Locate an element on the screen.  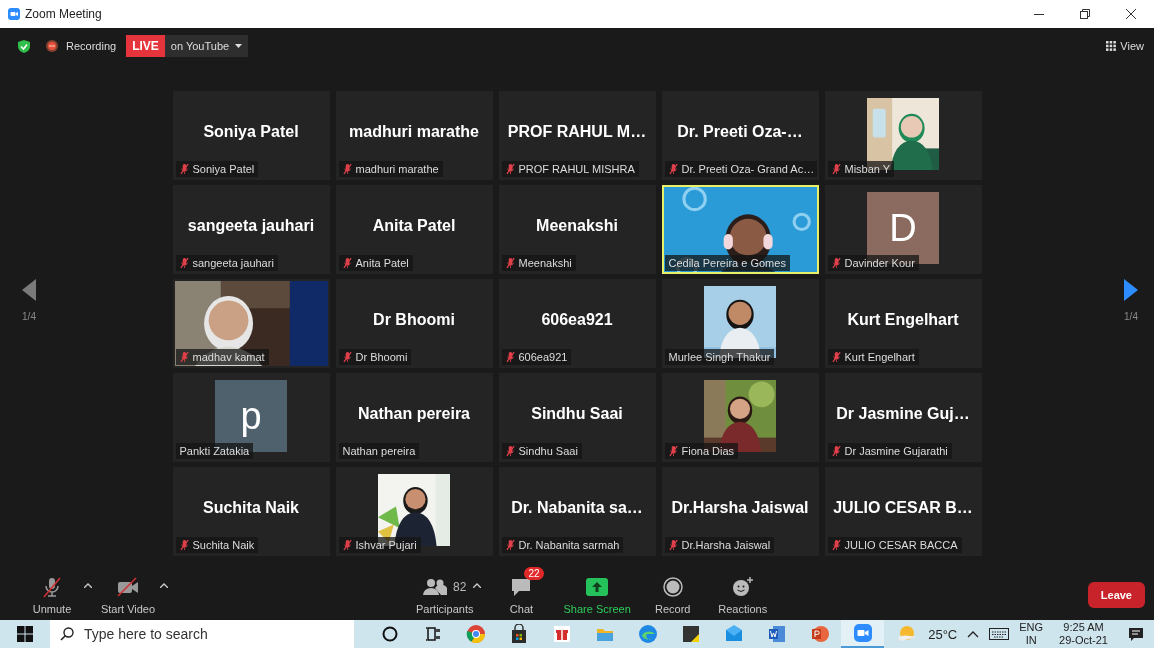
participant-label: Suchita Naik is located at coordinates (223, 545).